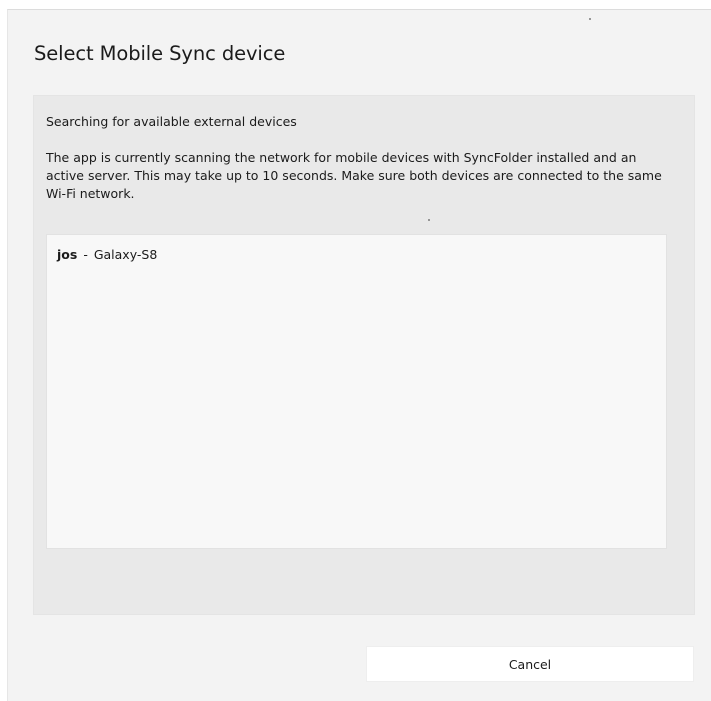 The height and width of the screenshot is (701, 711). Describe the element at coordinates (530, 664) in the screenshot. I see `cancel-button: Cancel` at that location.